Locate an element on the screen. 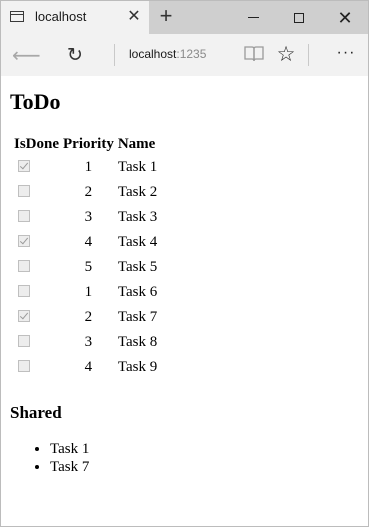 The image size is (369, 527). table-row: 1 Task 6 is located at coordinates (85, 292).